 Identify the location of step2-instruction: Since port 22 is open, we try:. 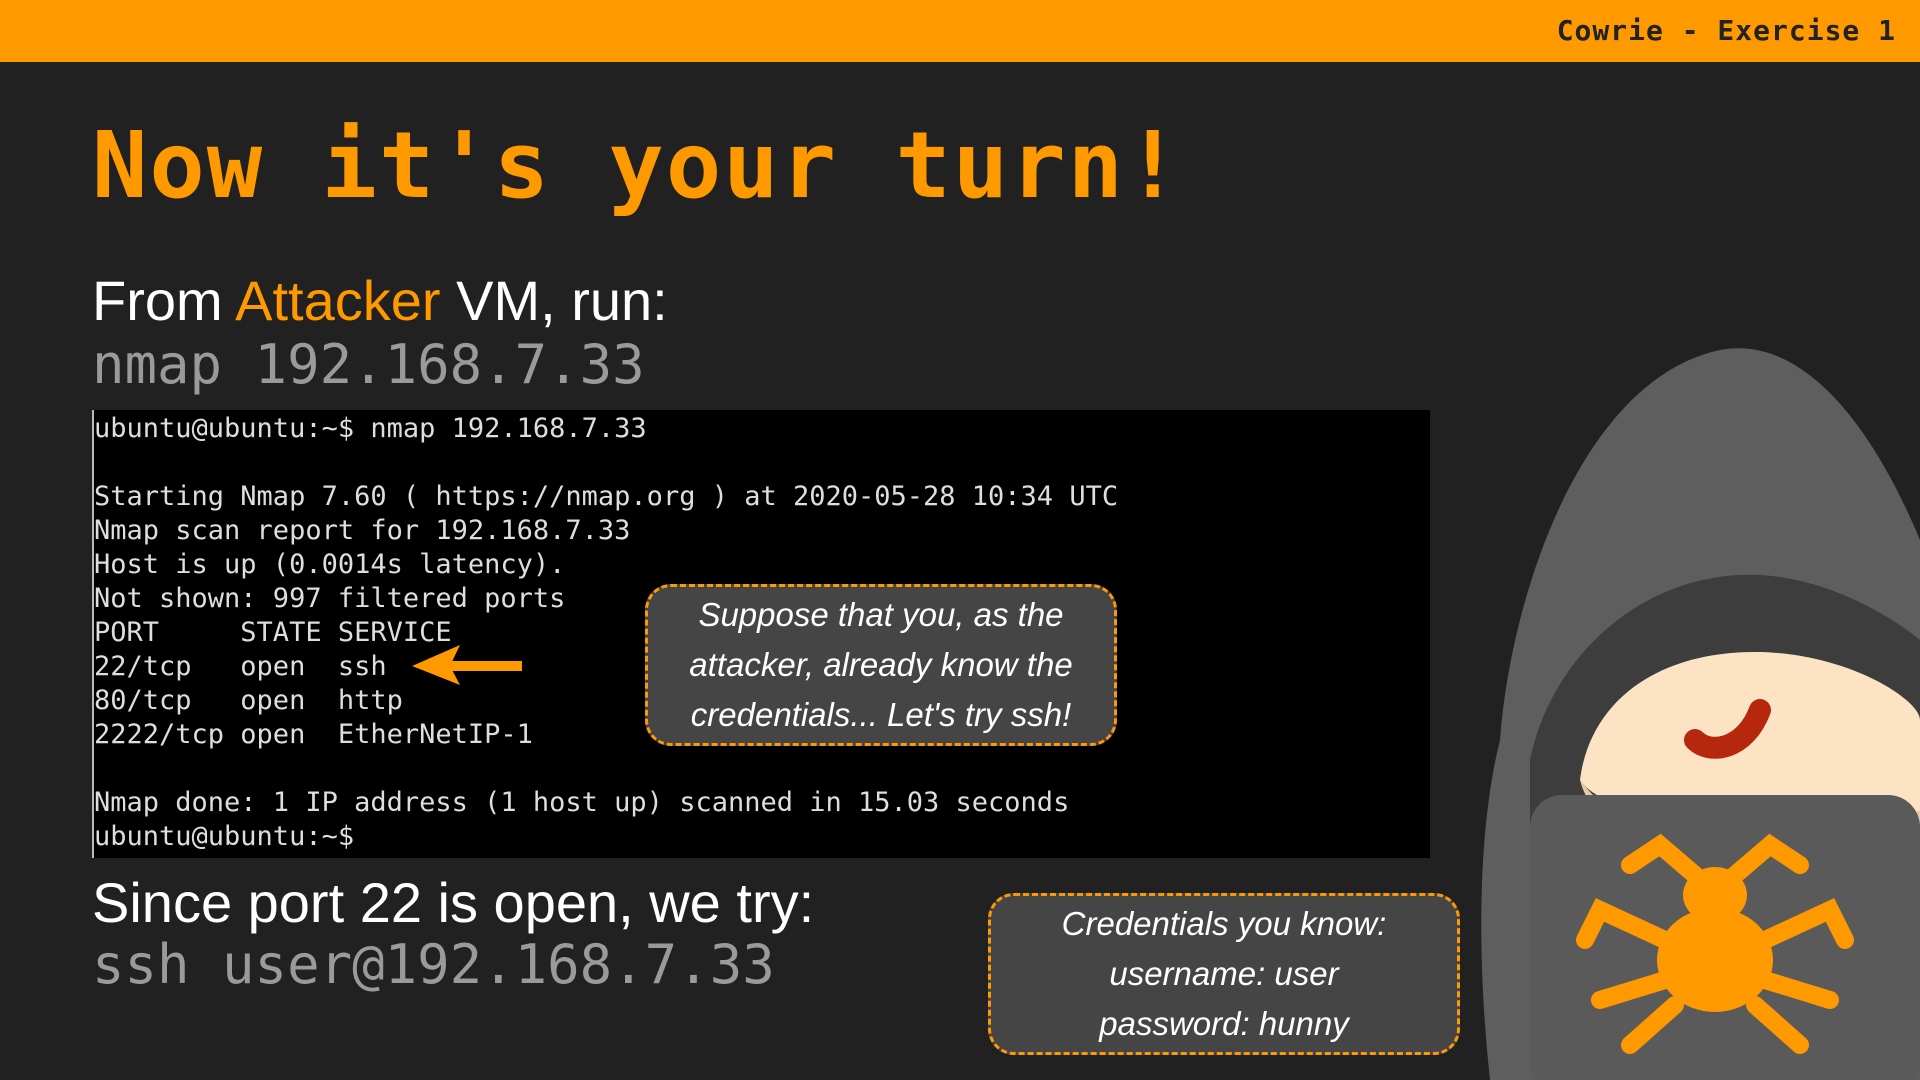
(453, 902).